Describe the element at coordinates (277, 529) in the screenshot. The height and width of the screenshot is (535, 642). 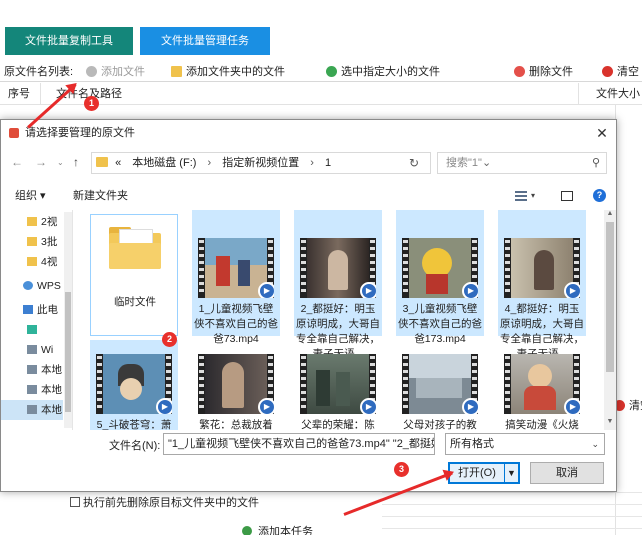
I see `add-task-button: 添加本任务` at that location.